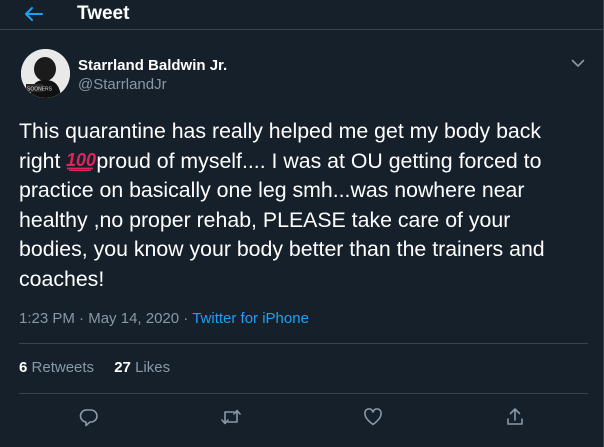  Describe the element at coordinates (122, 367) in the screenshot. I see `likes-count: 27` at that location.